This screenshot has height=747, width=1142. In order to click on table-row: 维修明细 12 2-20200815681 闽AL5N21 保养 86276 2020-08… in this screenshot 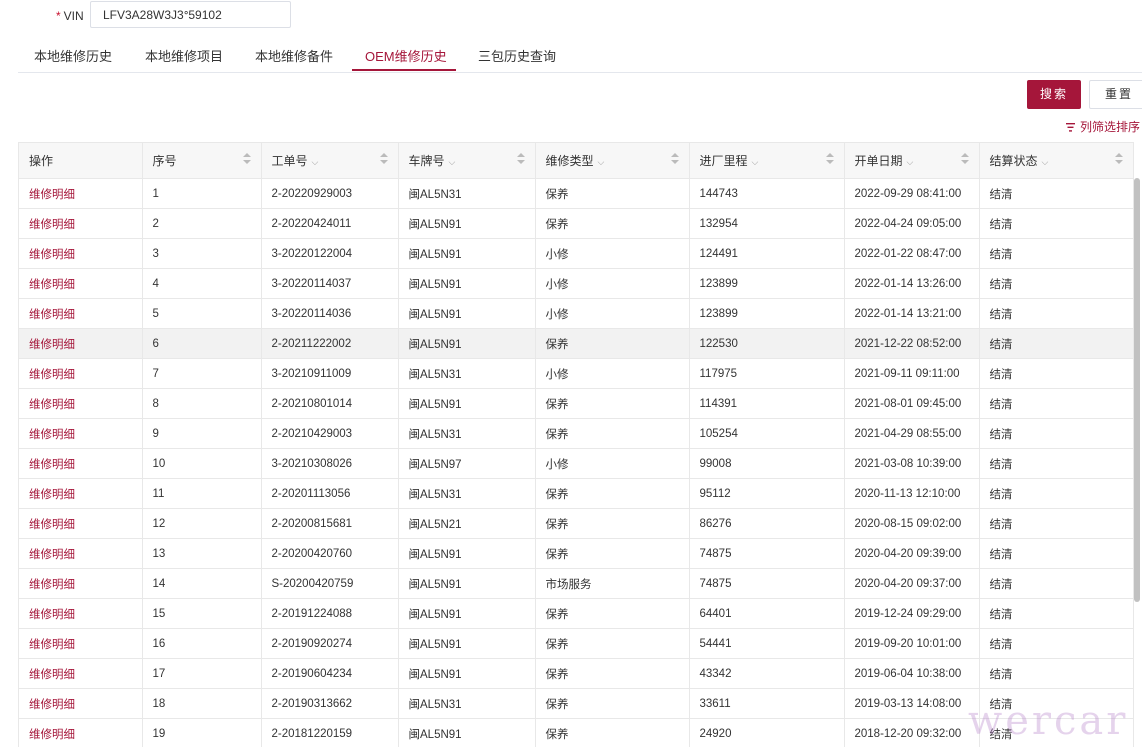, I will do `click(576, 523)`.